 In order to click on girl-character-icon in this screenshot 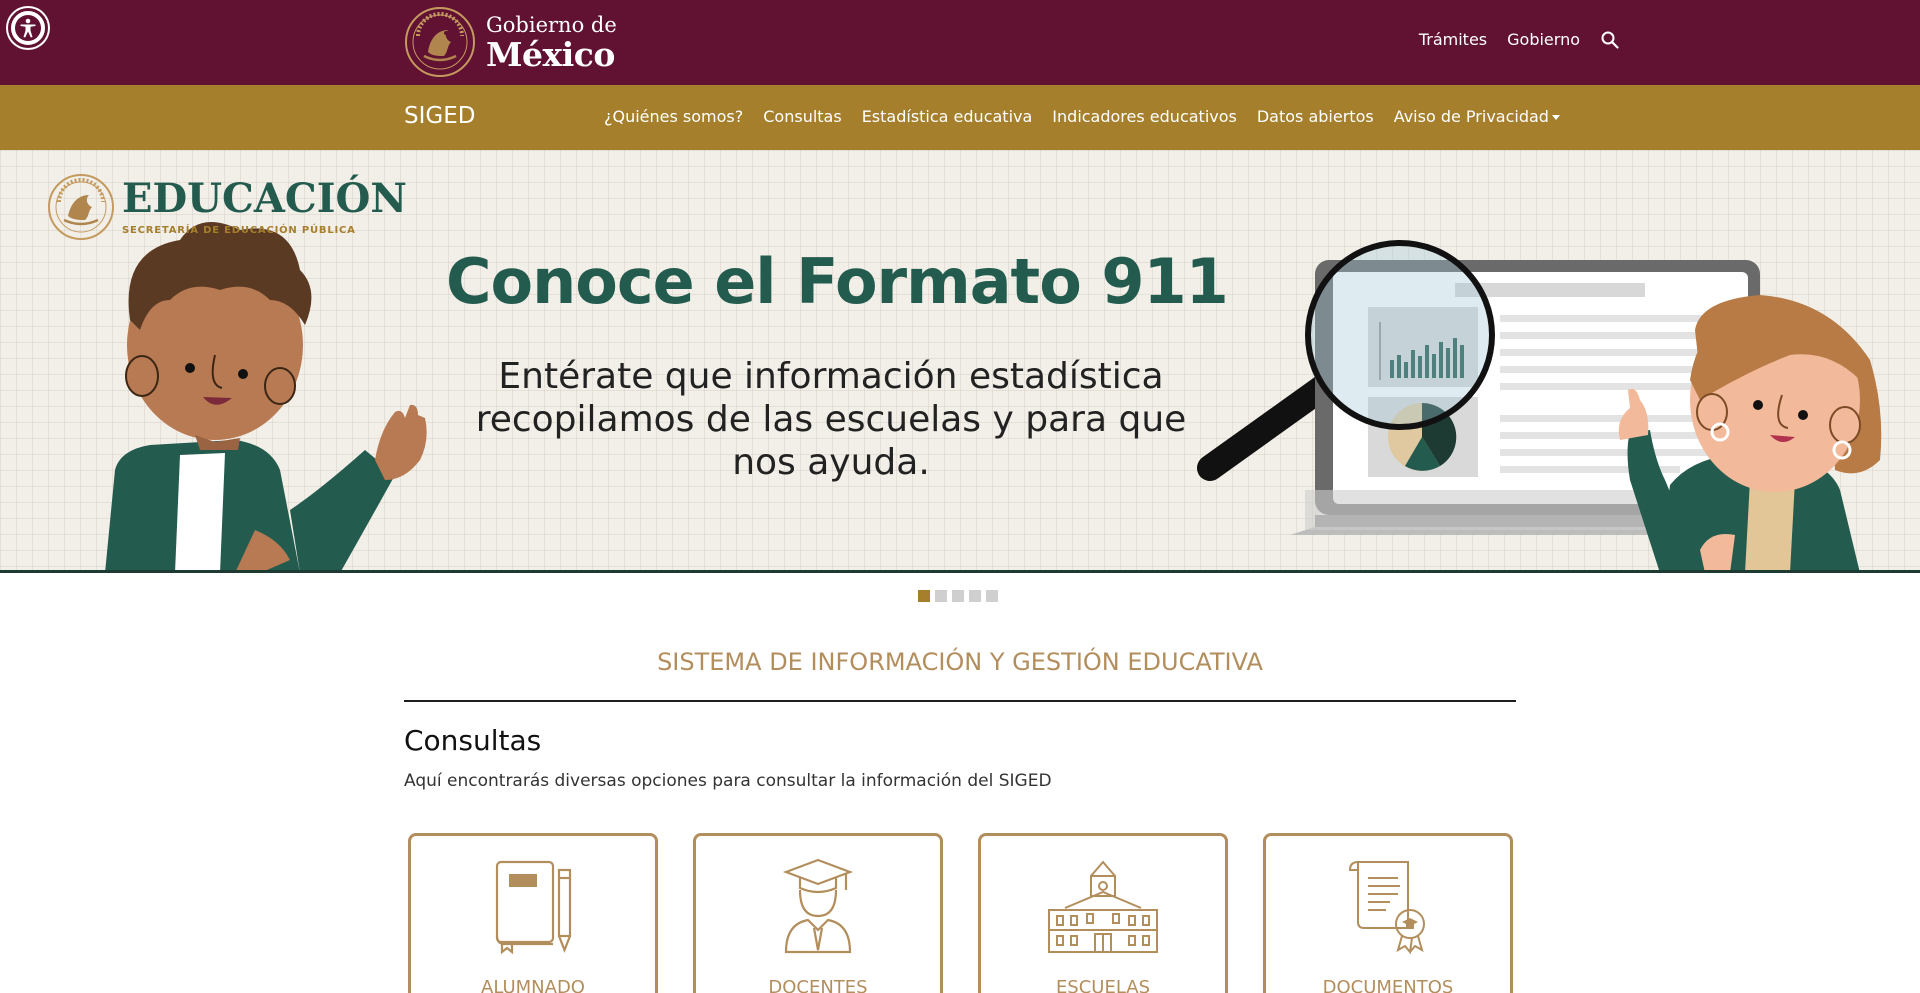, I will do `click(1750, 432)`.